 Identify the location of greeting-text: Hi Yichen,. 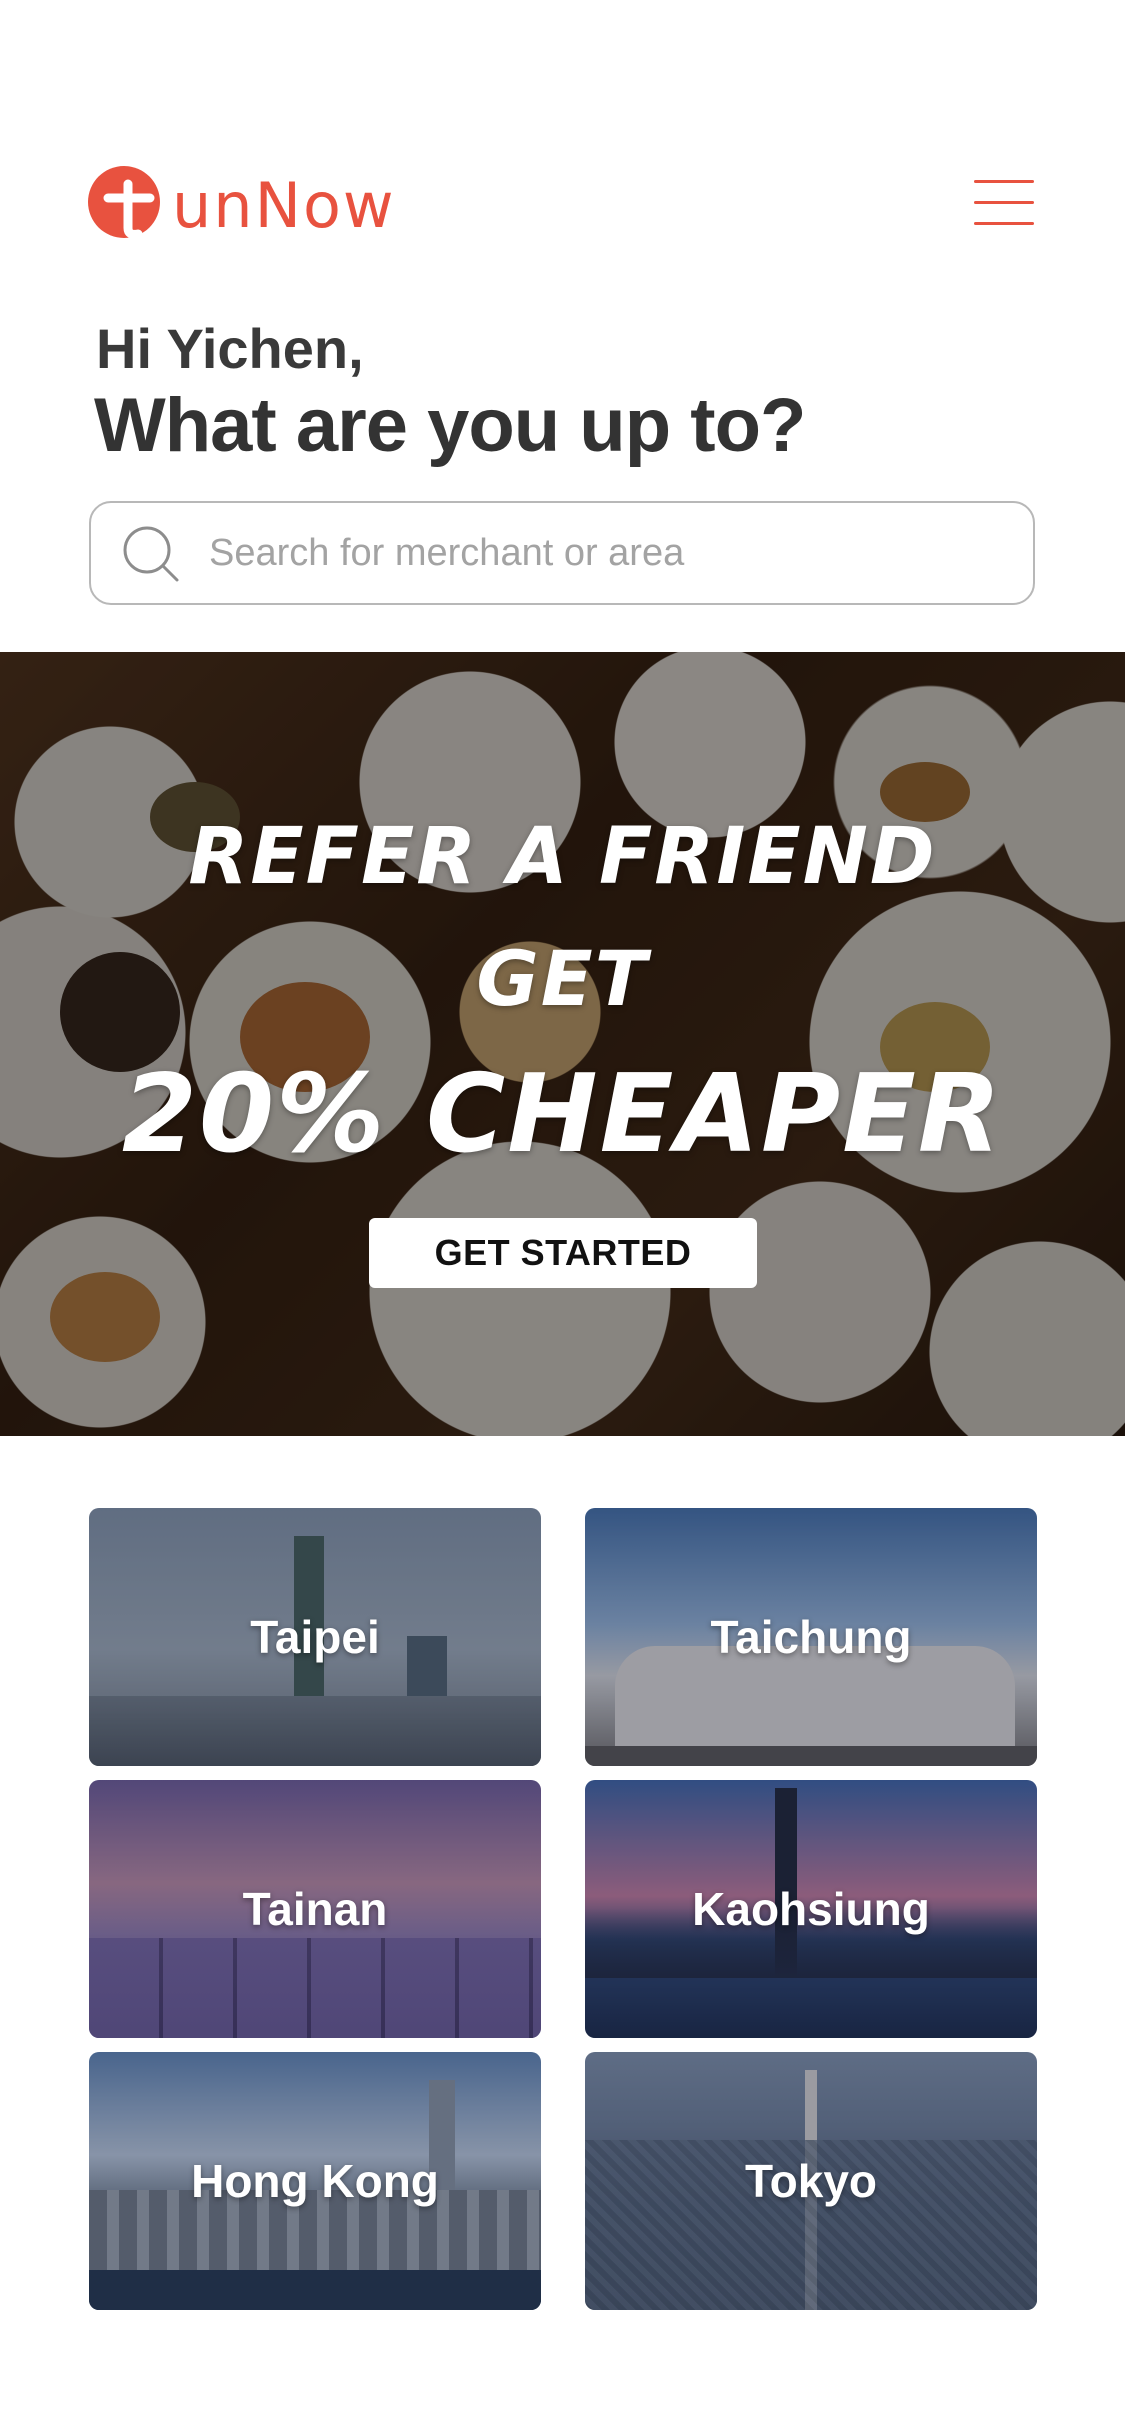
(230, 348).